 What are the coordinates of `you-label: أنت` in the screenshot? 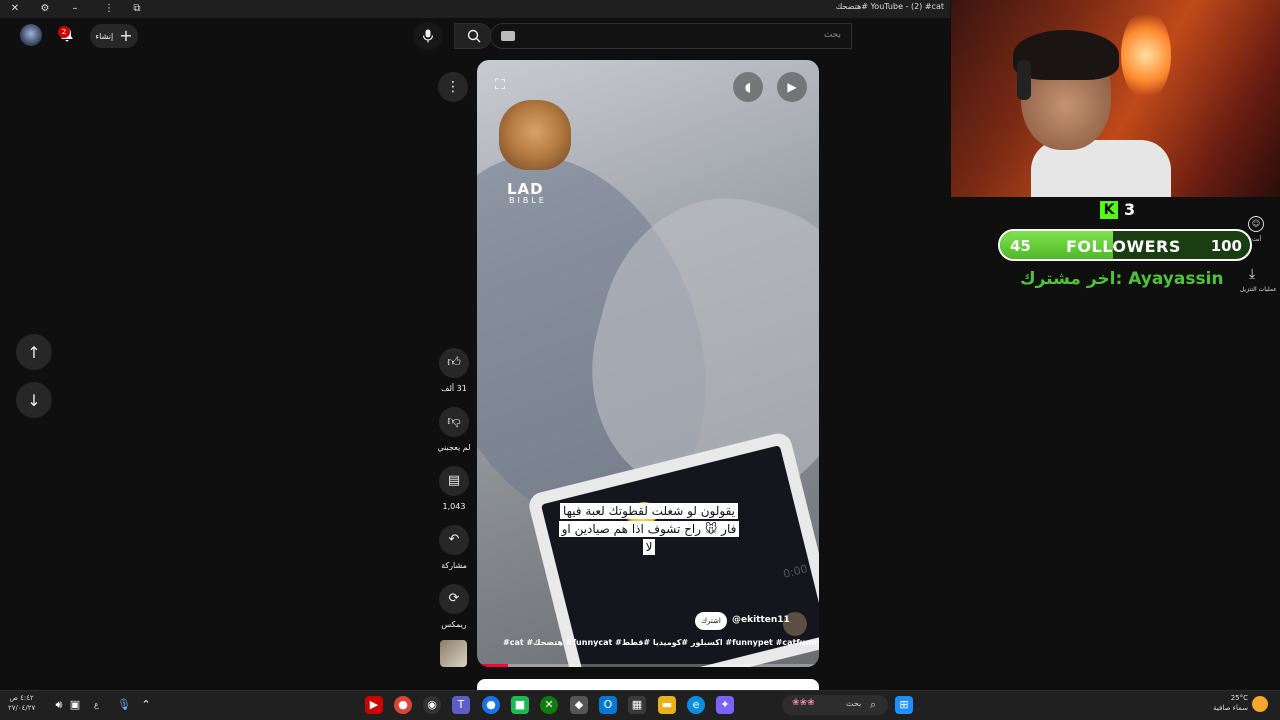 It's located at (1257, 239).